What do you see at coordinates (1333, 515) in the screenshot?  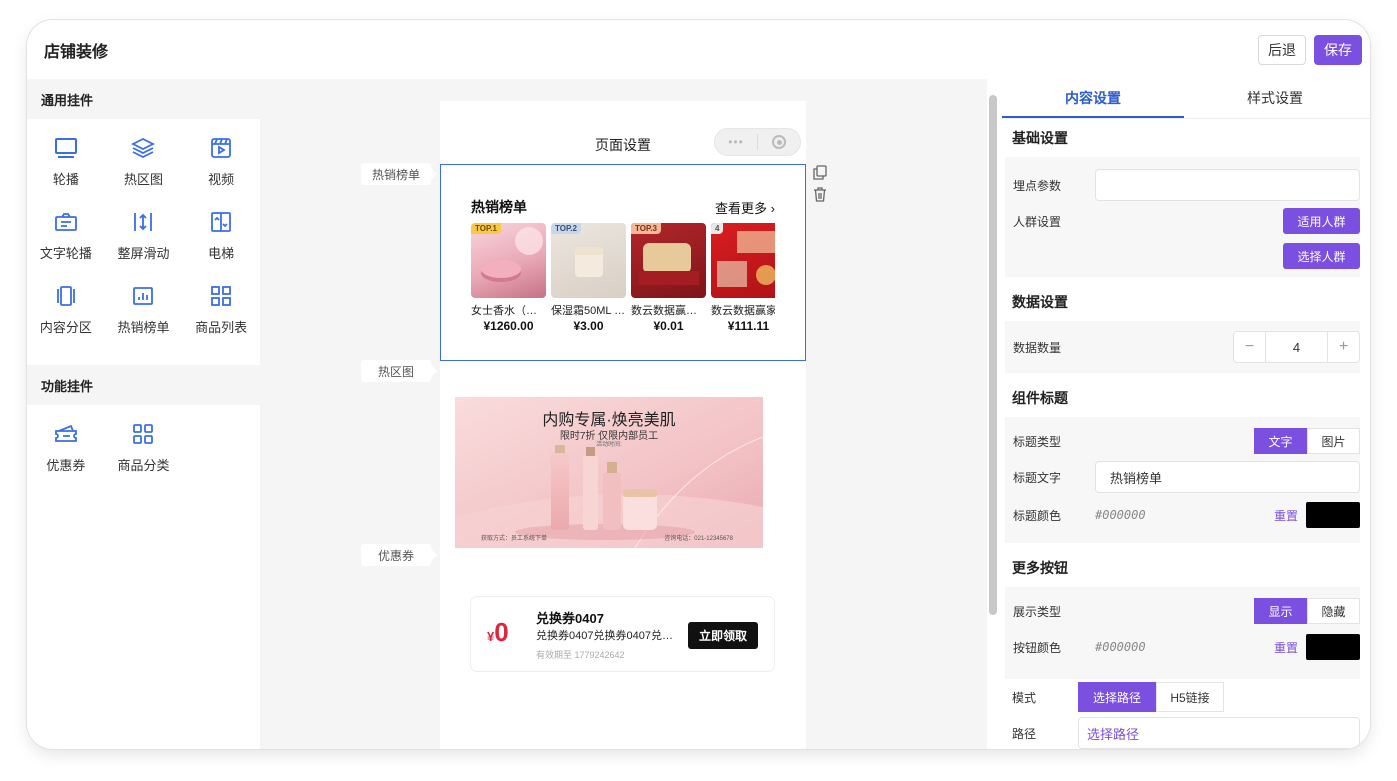 I see `title-color-swatch` at bounding box center [1333, 515].